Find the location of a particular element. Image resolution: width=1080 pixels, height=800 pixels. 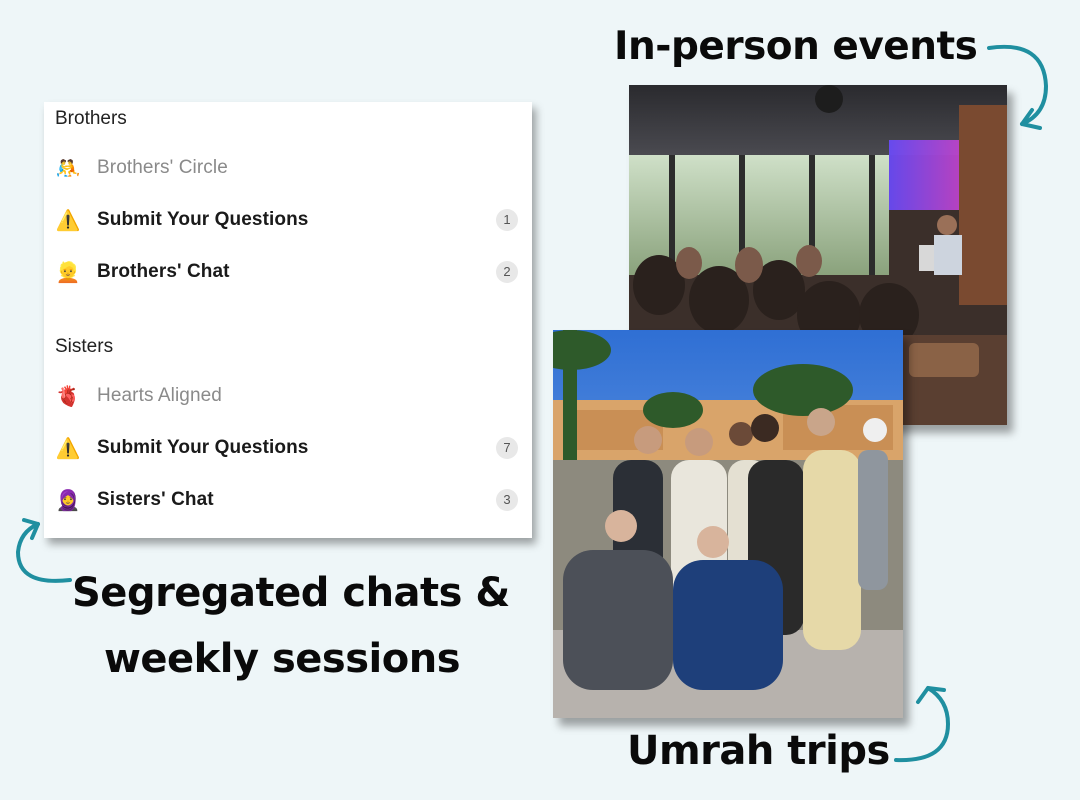

channel-label: Brothers' Chat is located at coordinates (163, 271).